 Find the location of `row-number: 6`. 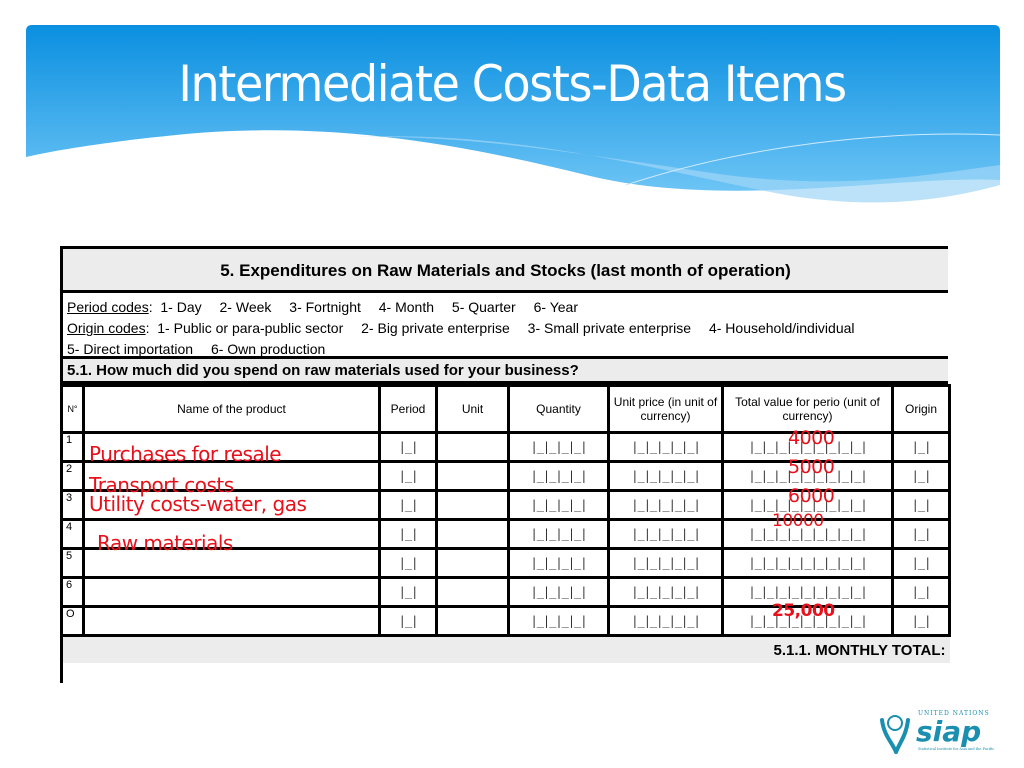

row-number: 6 is located at coordinates (72, 592).